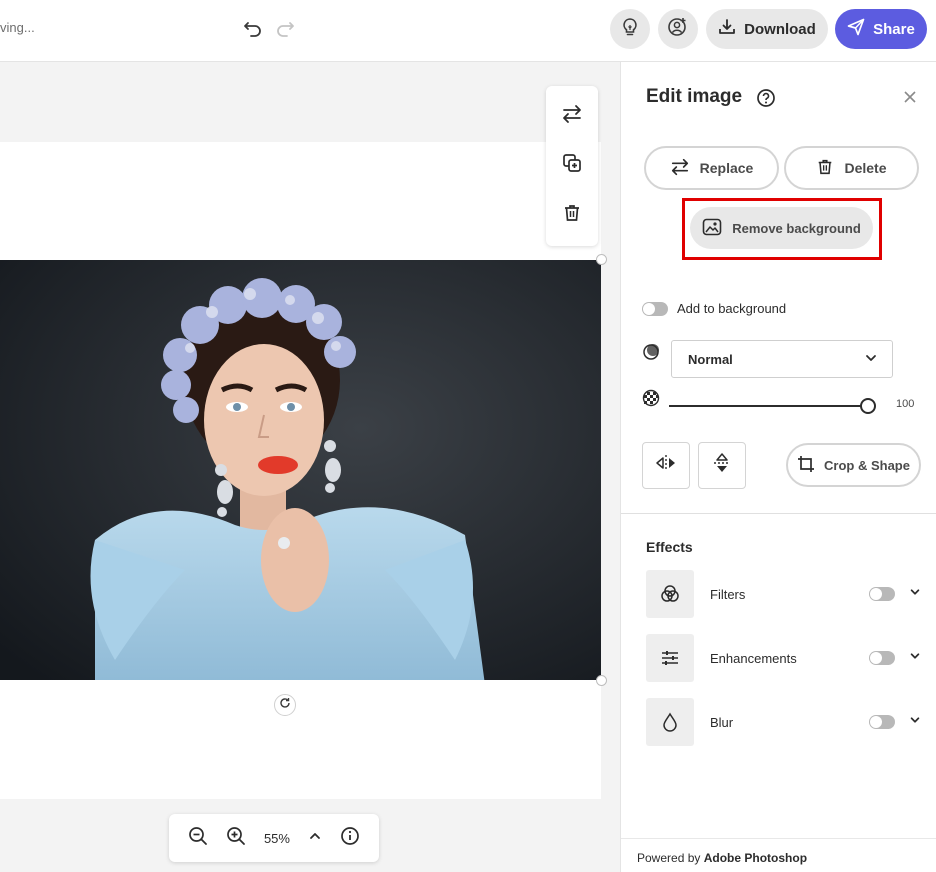 The height and width of the screenshot is (872, 936). I want to click on zoom-in-icon, so click(236, 838).